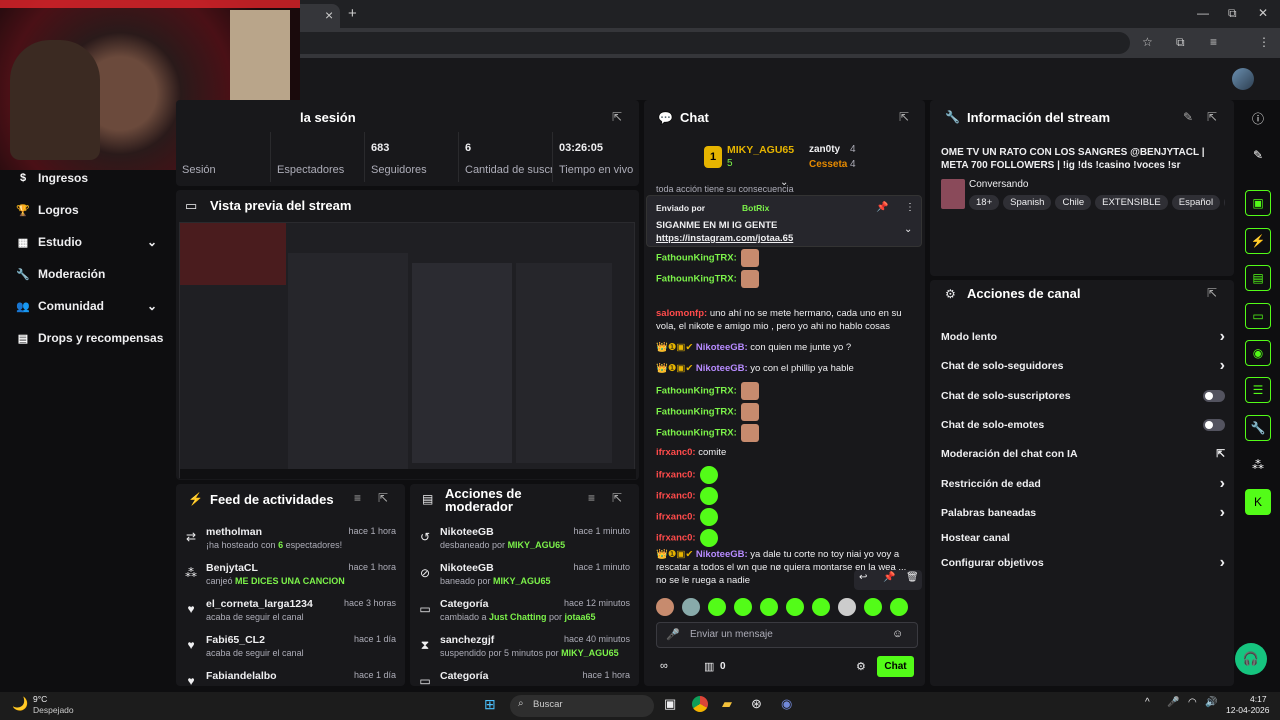 Image resolution: width=1280 pixels, height=720 pixels. I want to click on leaderboard-third-name: Cesseta, so click(828, 164).